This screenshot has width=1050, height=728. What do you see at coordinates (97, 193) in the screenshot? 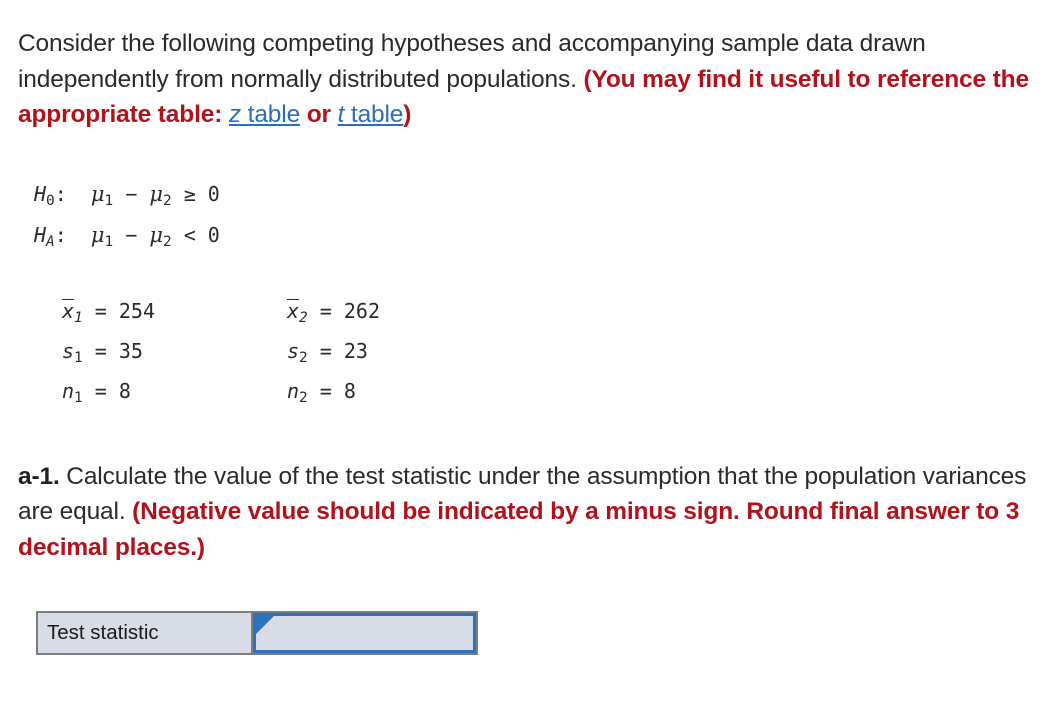
I see `null-mu-1: μ` at bounding box center [97, 193].